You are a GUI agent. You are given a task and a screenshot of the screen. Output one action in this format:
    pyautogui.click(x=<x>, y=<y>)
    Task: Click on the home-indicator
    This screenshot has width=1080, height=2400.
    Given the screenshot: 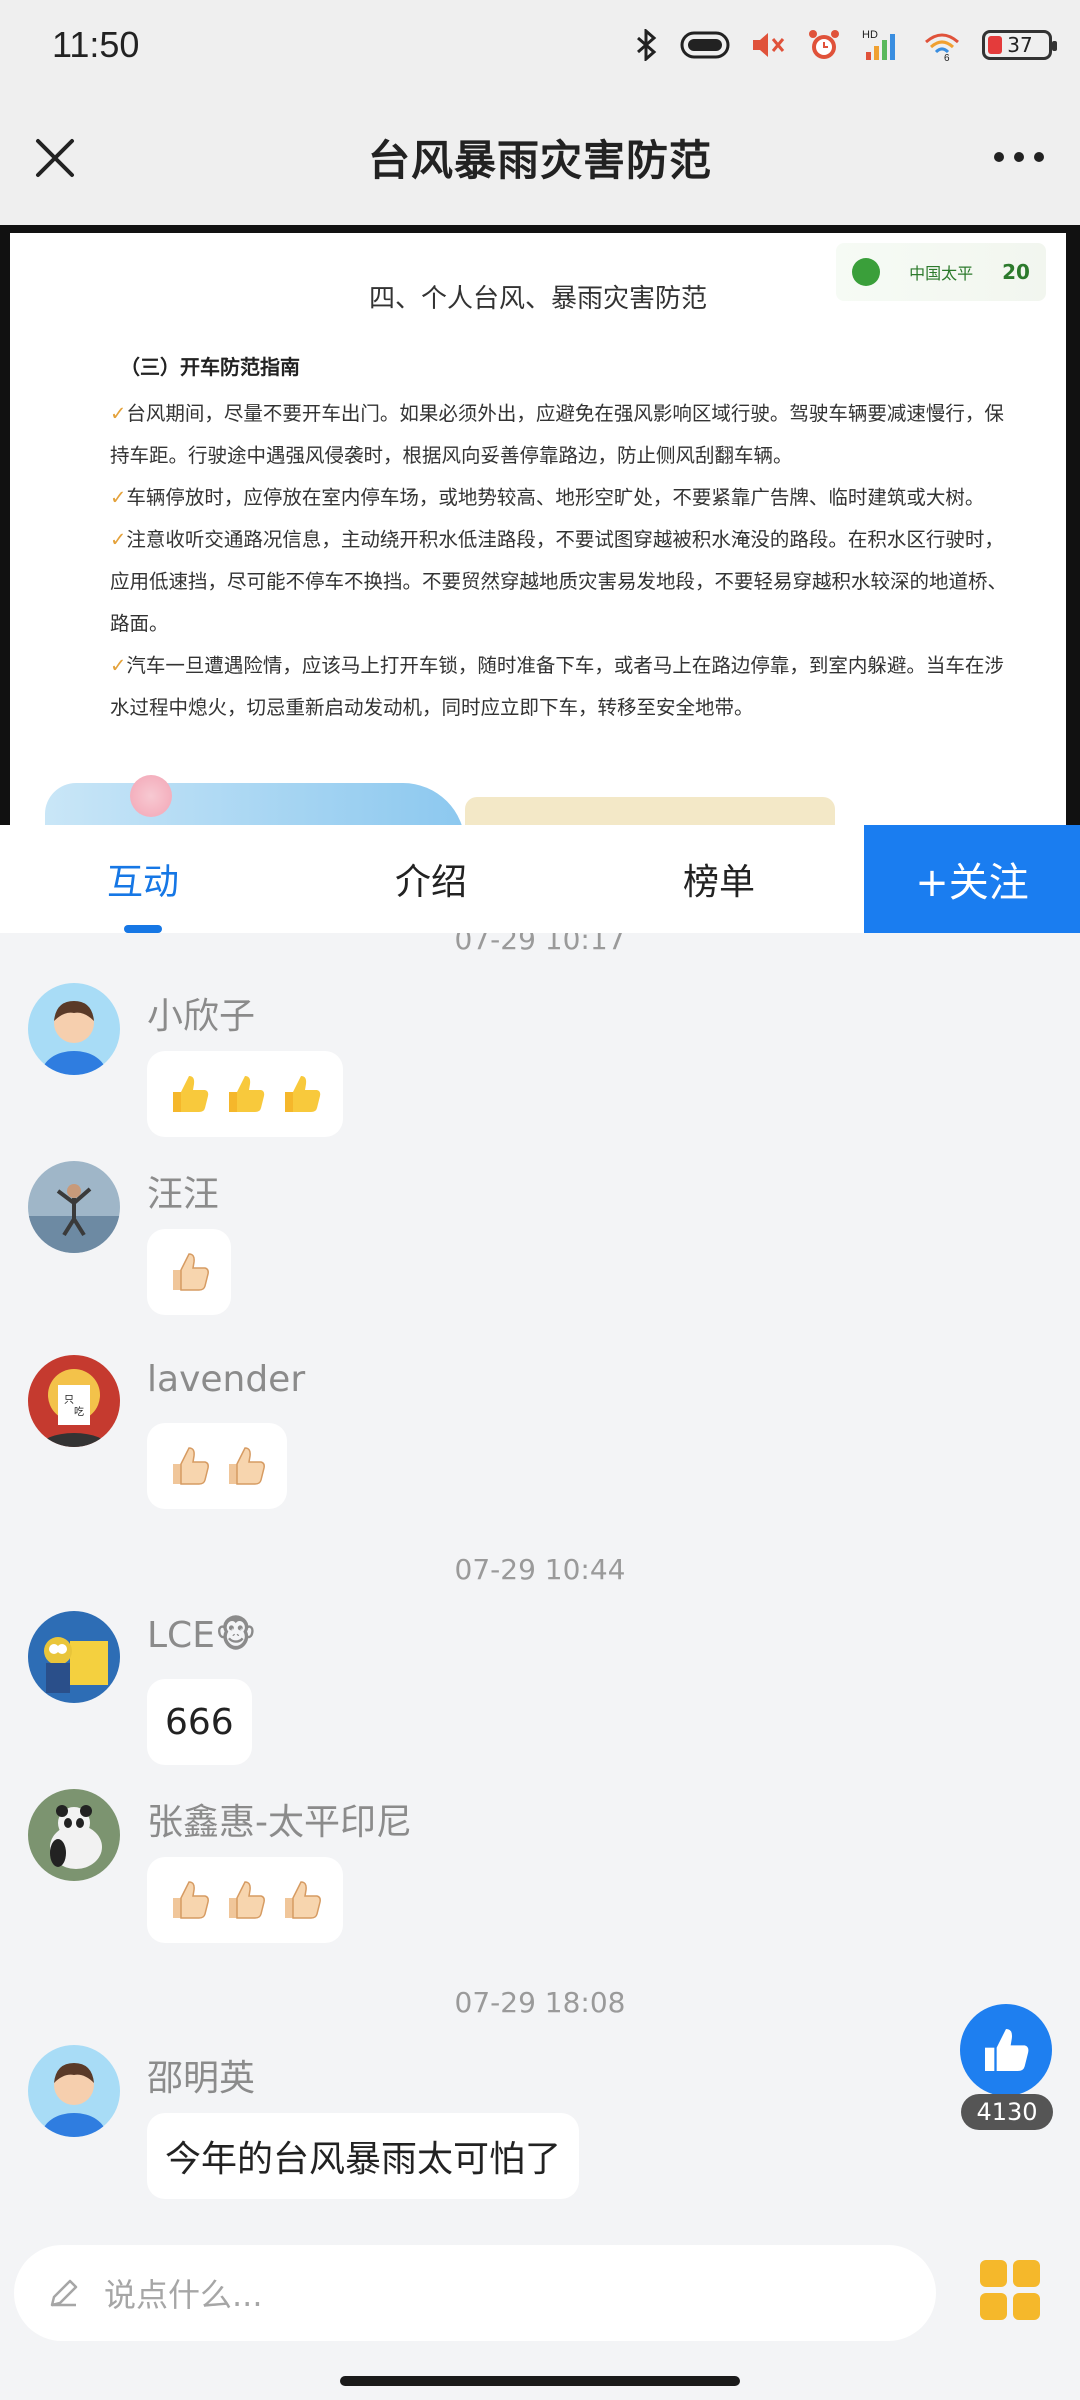 What is the action you would take?
    pyautogui.click(x=540, y=2381)
    